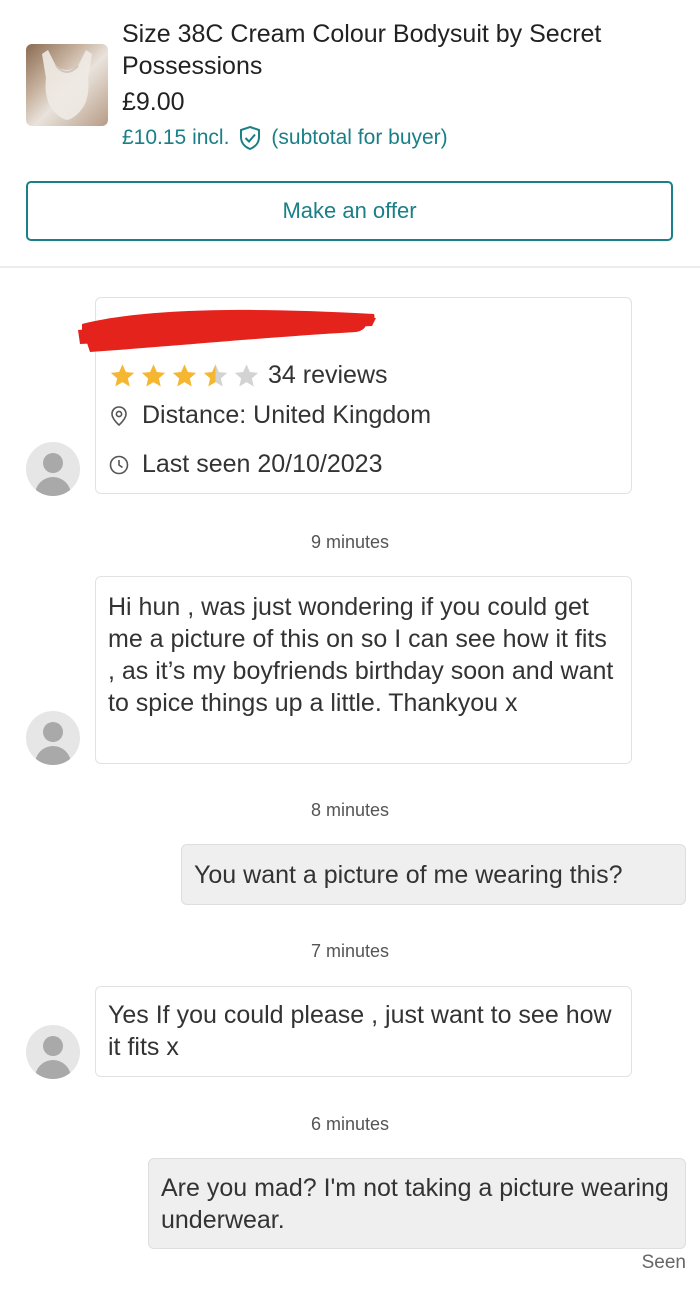 The image size is (700, 1304). What do you see at coordinates (287, 415) in the screenshot?
I see `distance-text: Distance: United Kingdom` at bounding box center [287, 415].